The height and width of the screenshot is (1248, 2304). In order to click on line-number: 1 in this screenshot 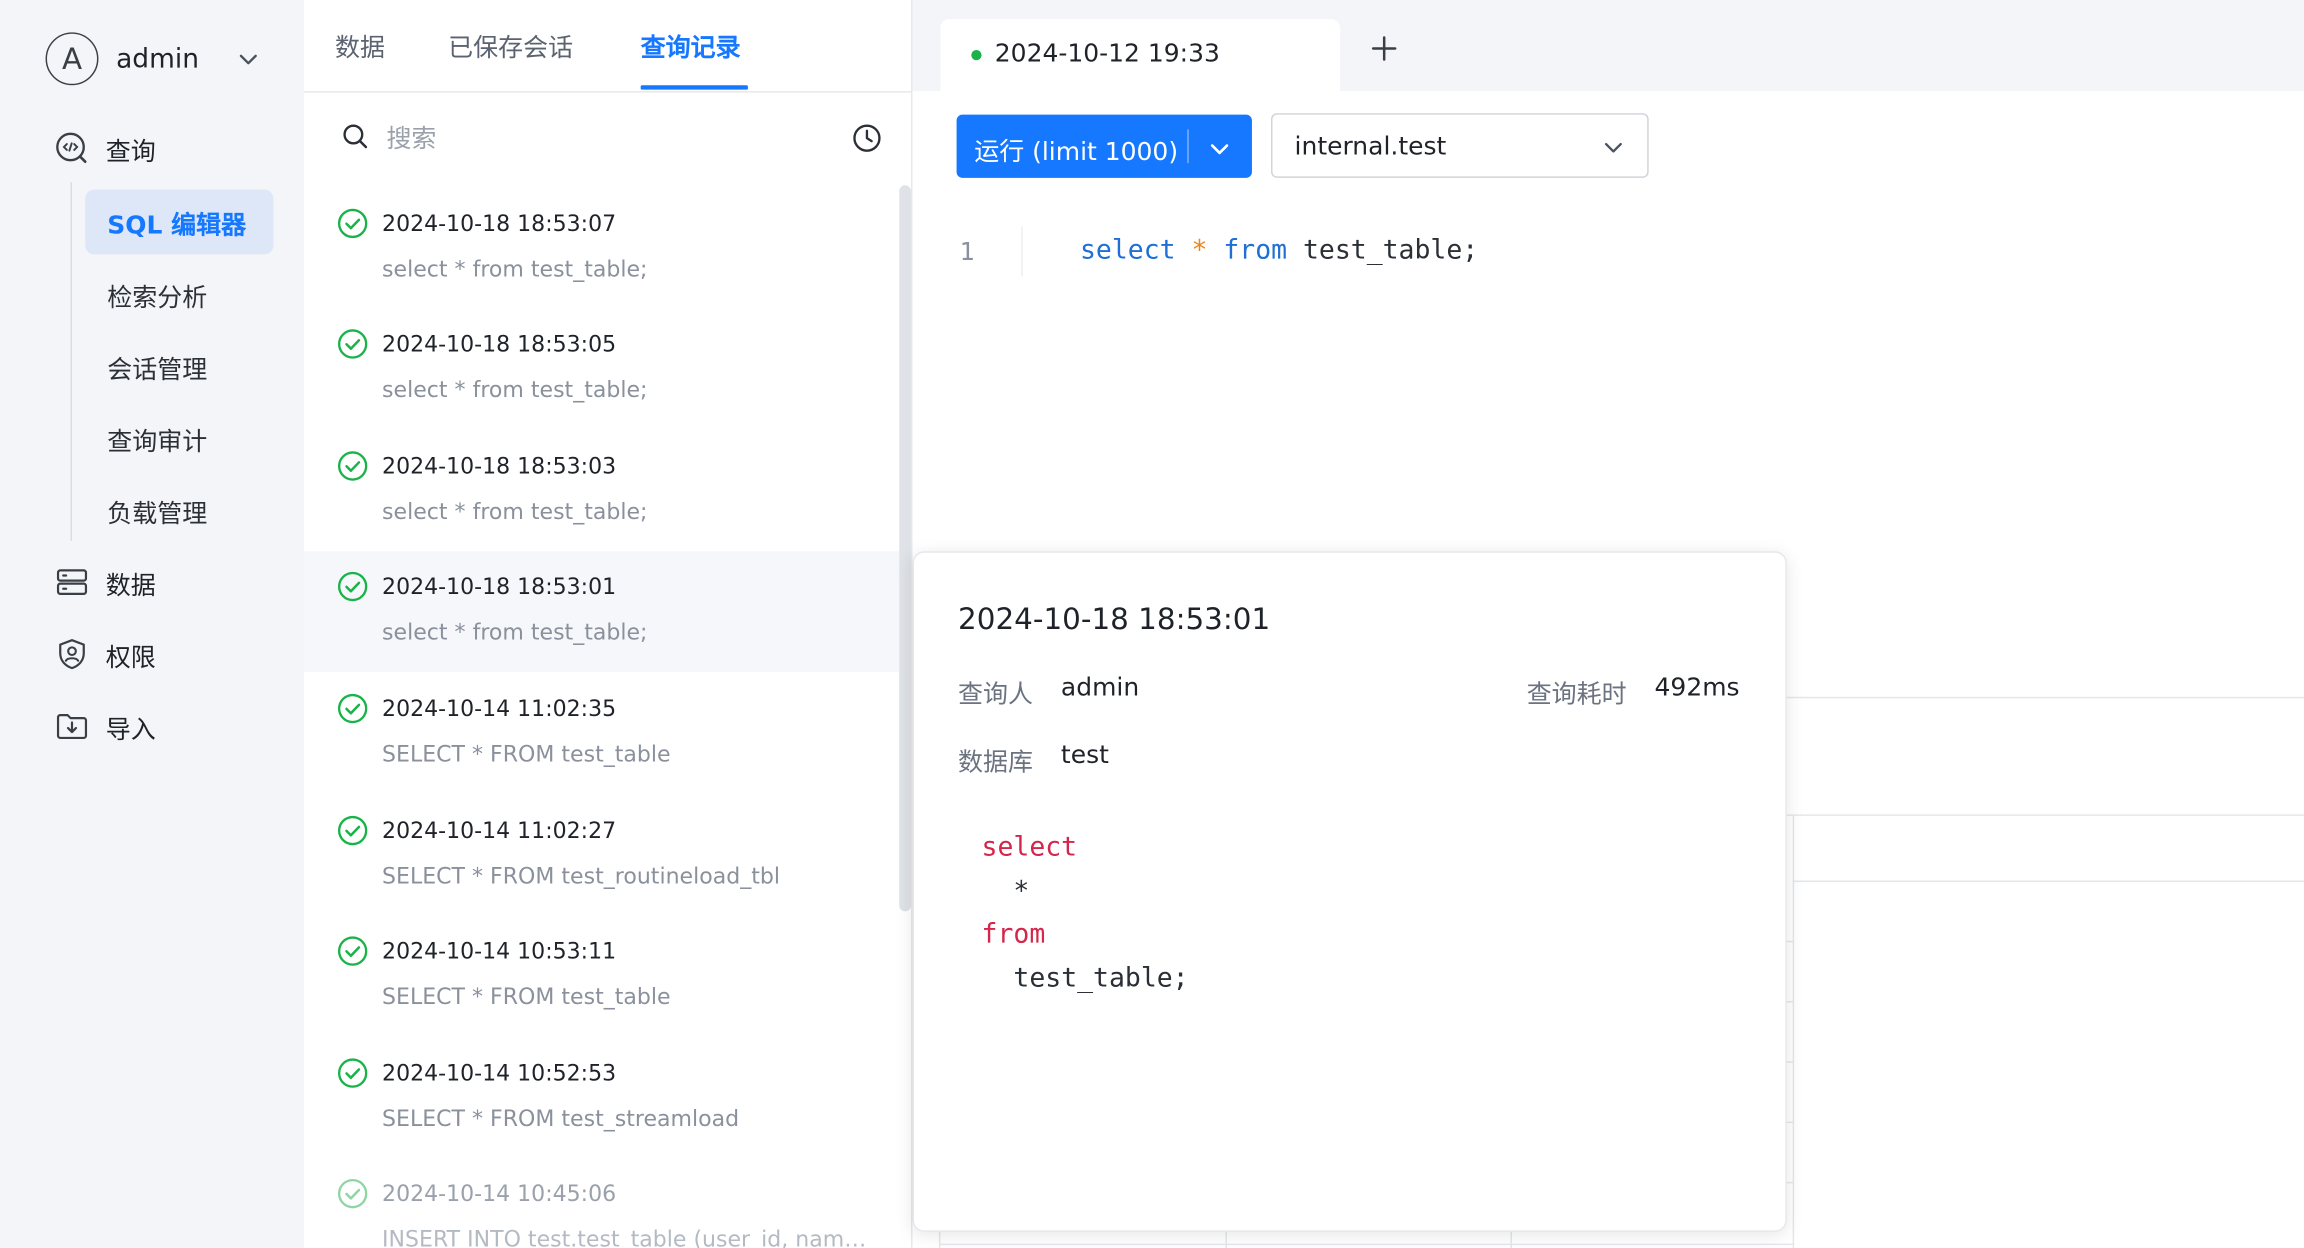, I will do `click(967, 253)`.